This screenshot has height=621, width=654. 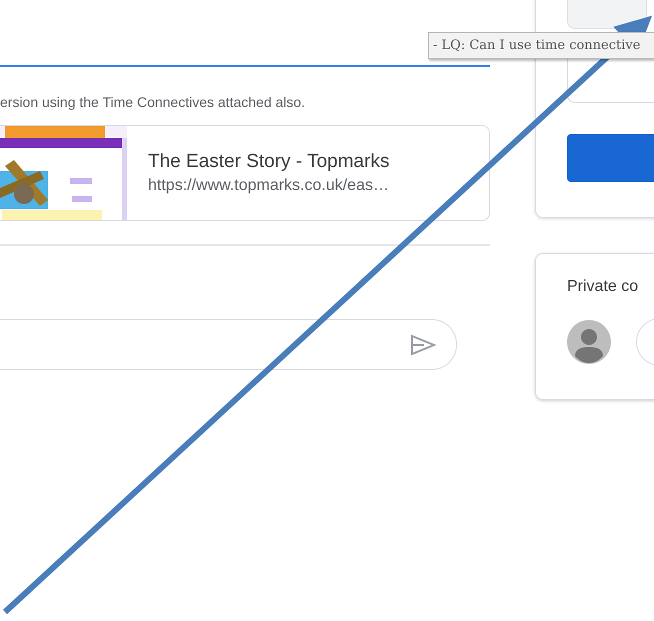 I want to click on avatar-icon, so click(x=589, y=342).